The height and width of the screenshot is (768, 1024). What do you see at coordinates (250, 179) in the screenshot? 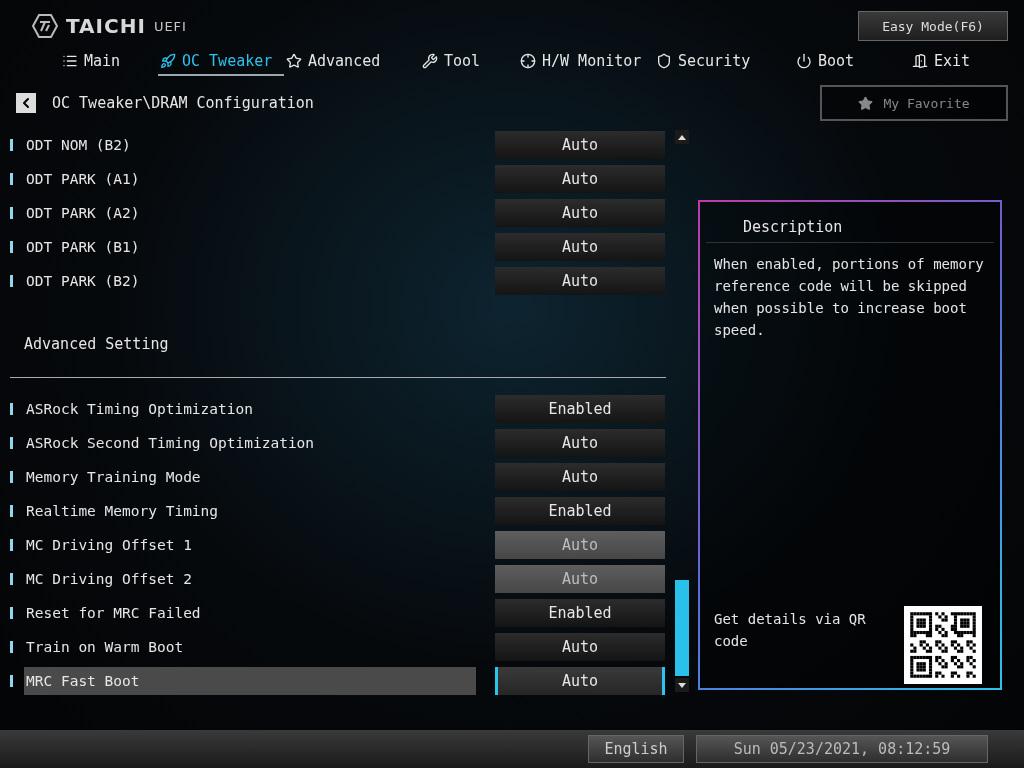
I see `setting-label: ODT PARK (A1)` at bounding box center [250, 179].